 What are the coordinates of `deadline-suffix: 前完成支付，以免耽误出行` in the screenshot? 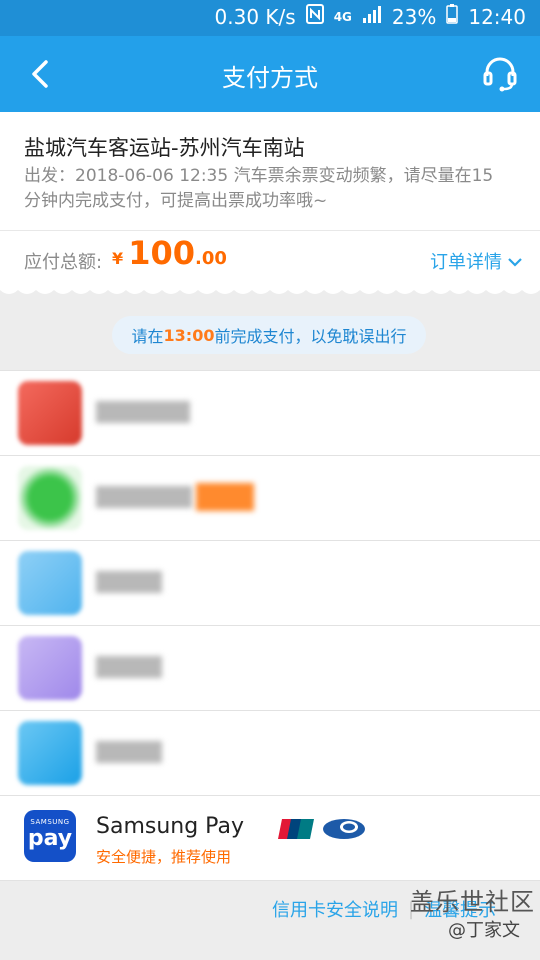 It's located at (310, 336).